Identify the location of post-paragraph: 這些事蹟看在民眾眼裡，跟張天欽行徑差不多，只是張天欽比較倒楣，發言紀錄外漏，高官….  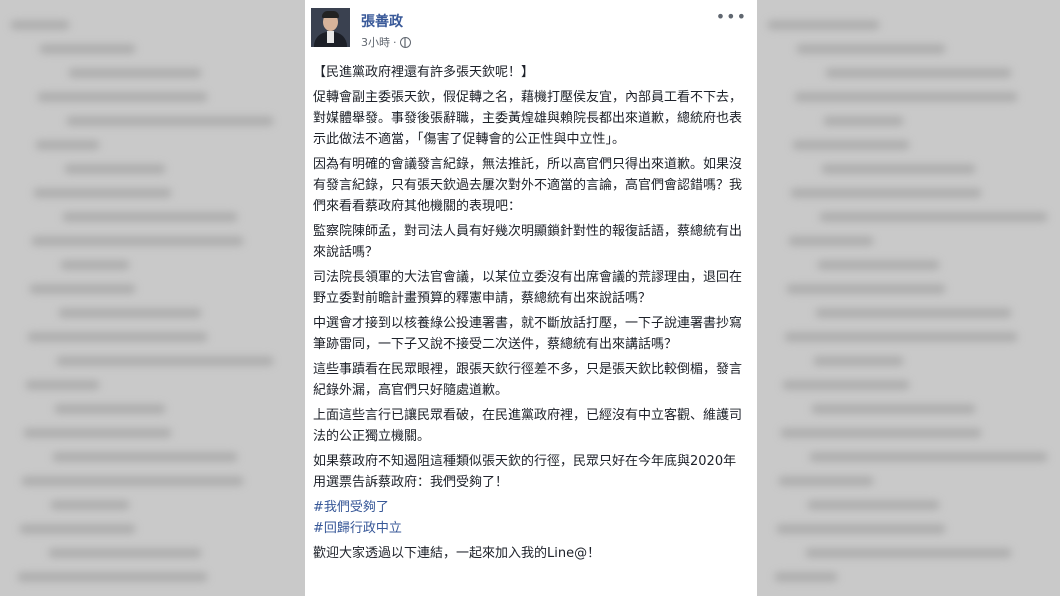
(528, 380).